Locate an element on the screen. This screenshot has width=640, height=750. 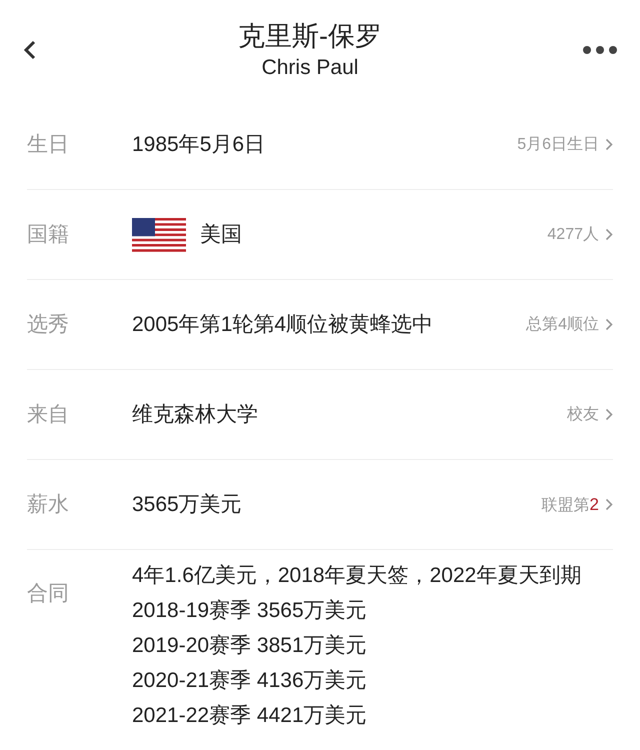
detail-link: 5月6日生日 is located at coordinates (565, 144).